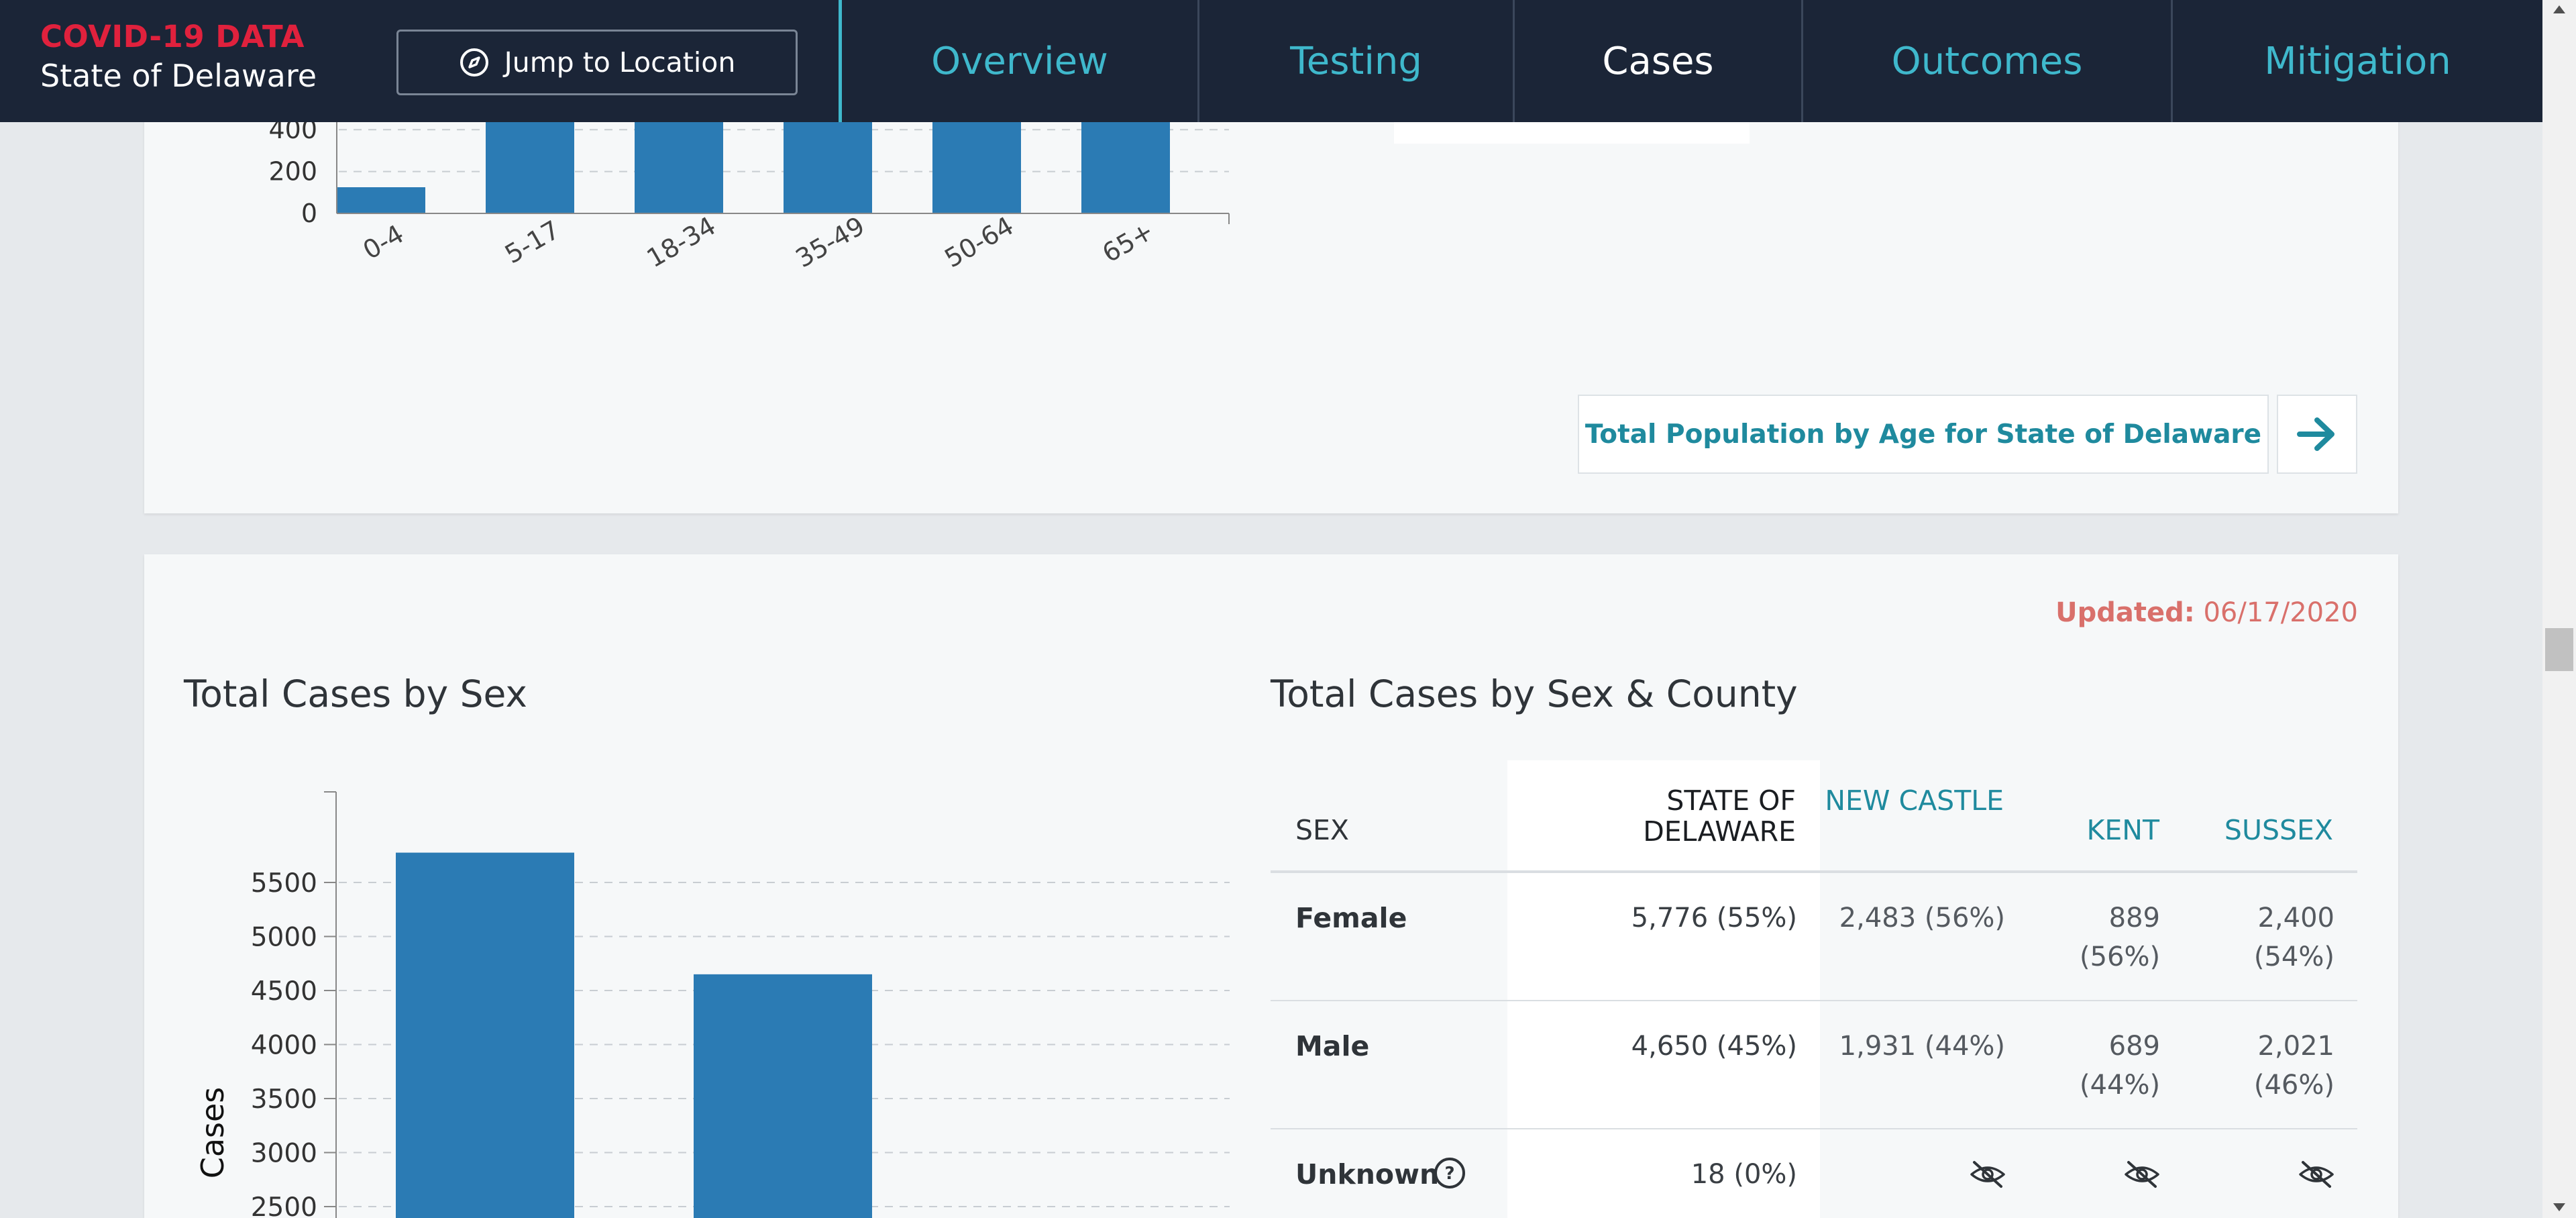  Describe the element at coordinates (1357, 61) in the screenshot. I see `tab-testing: Testing` at that location.